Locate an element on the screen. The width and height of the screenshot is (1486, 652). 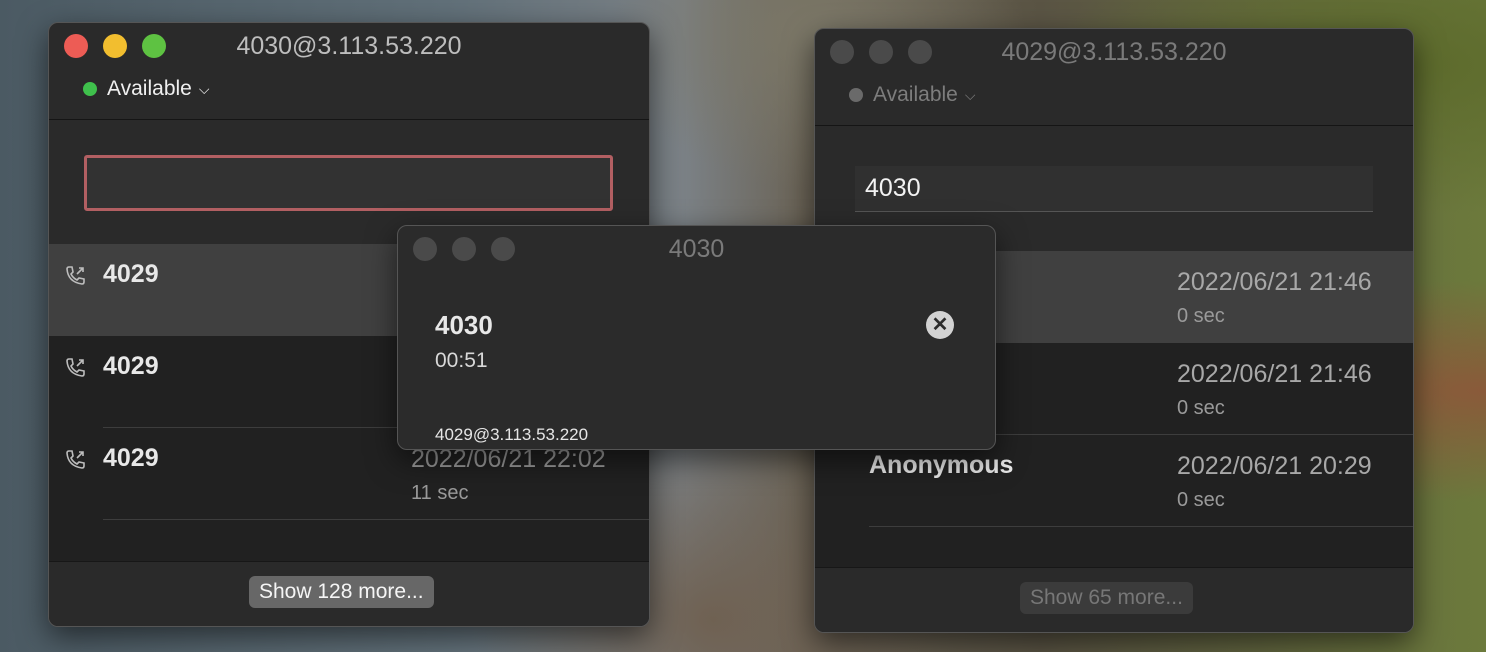
left-window-title: 4030@3.113.53.220 is located at coordinates (349, 46).